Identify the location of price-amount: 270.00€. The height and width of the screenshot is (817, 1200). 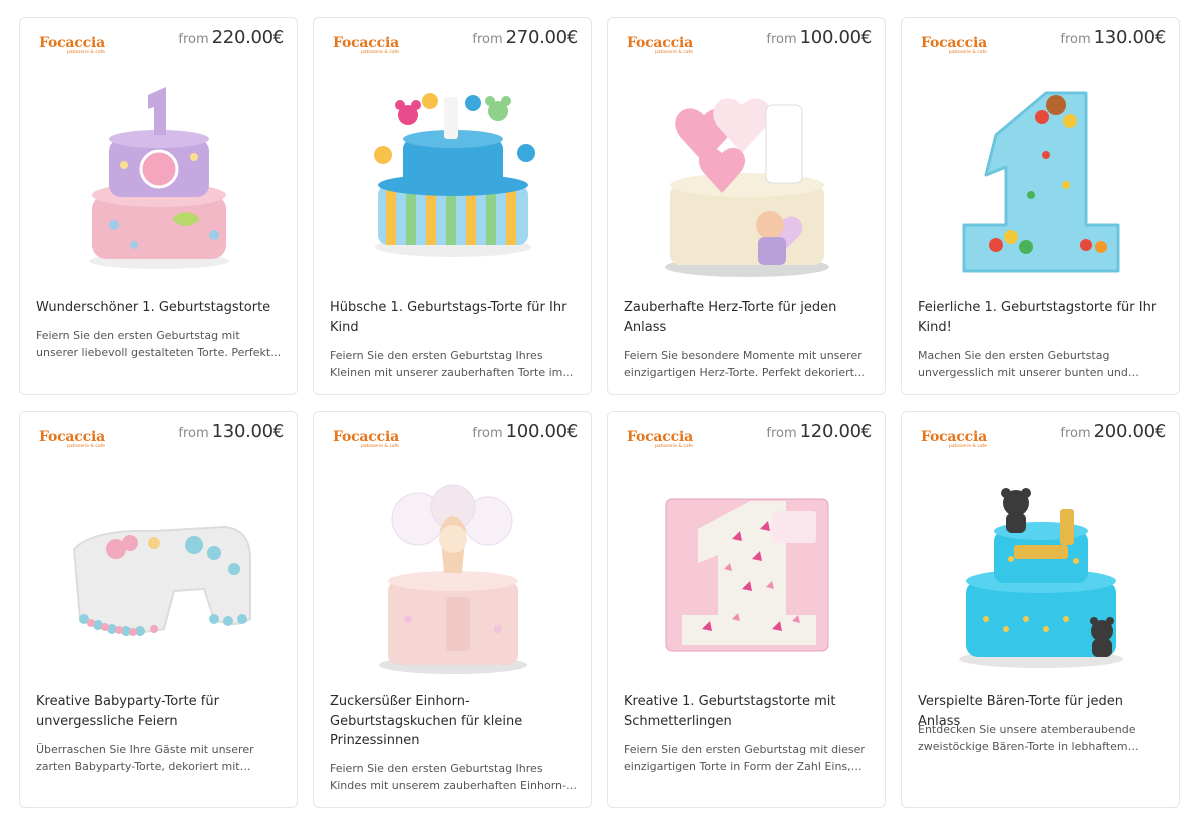
(542, 37).